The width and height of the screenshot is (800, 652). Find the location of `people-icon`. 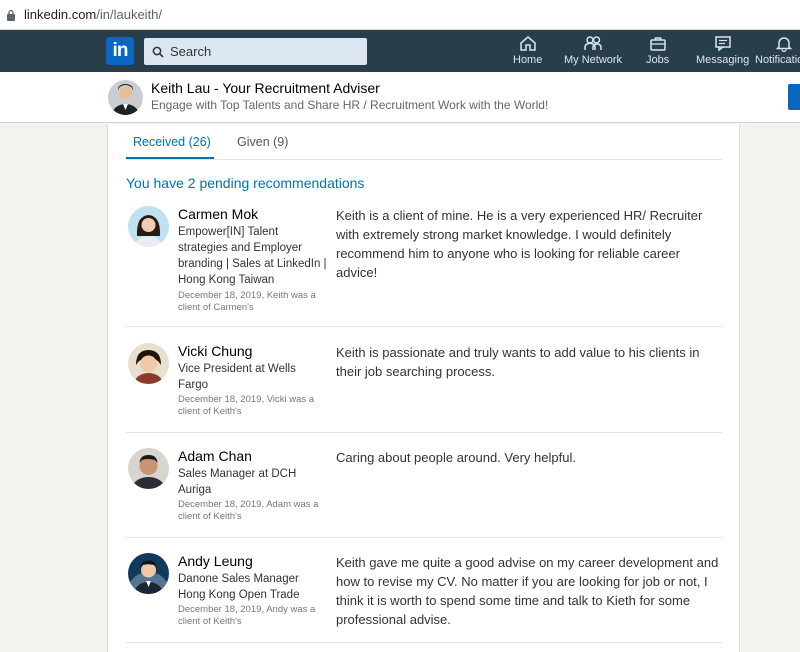

people-icon is located at coordinates (593, 43).